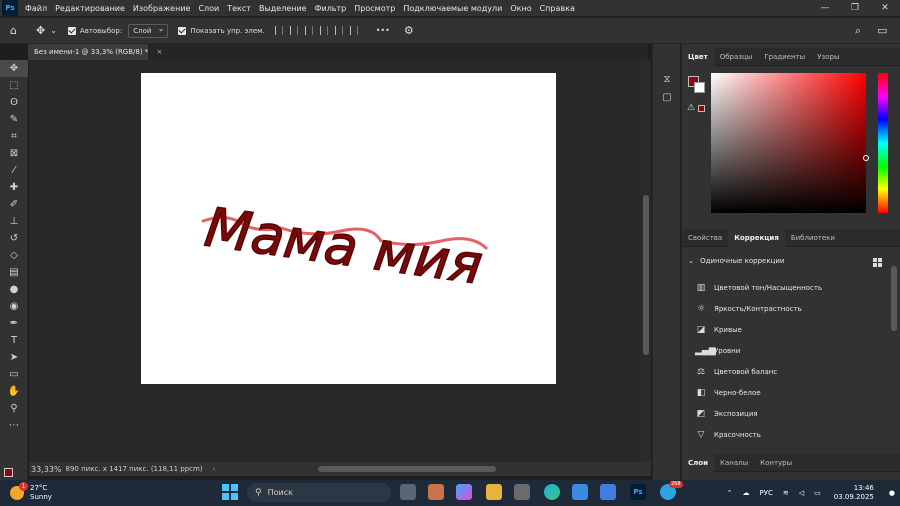 This screenshot has width=900, height=506. I want to click on brush-tool-icon: ✐, so click(14, 204).